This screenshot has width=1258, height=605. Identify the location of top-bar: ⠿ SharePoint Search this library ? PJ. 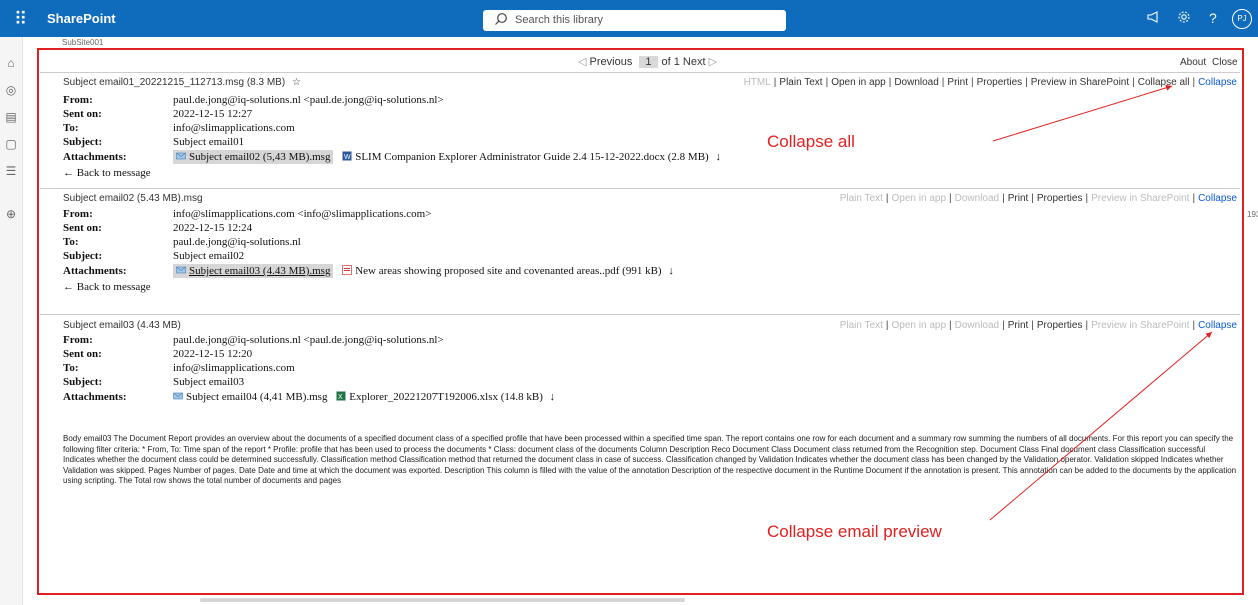
(629, 18).